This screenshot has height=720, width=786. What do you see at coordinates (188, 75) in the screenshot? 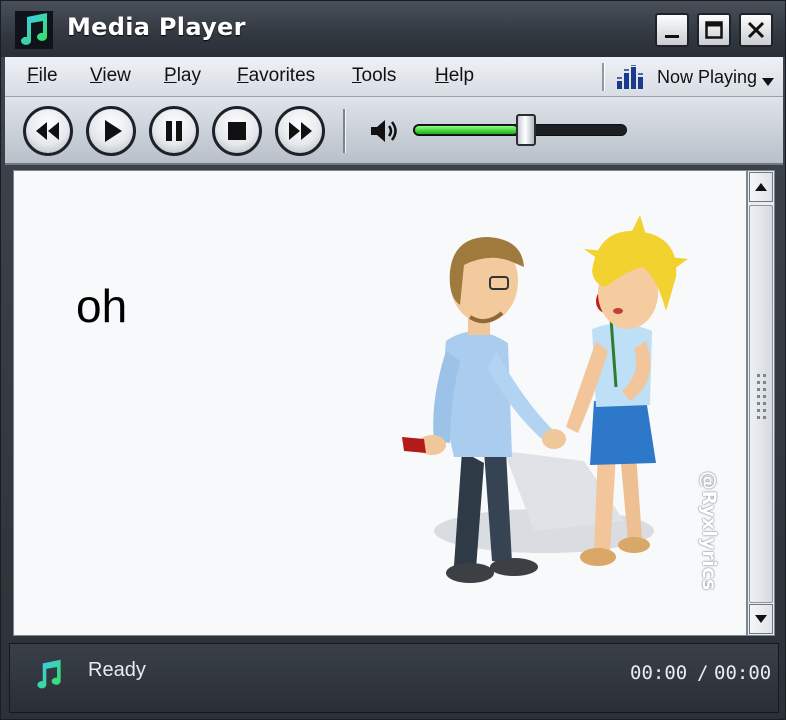
I see `menu-play-rest: lay` at bounding box center [188, 75].